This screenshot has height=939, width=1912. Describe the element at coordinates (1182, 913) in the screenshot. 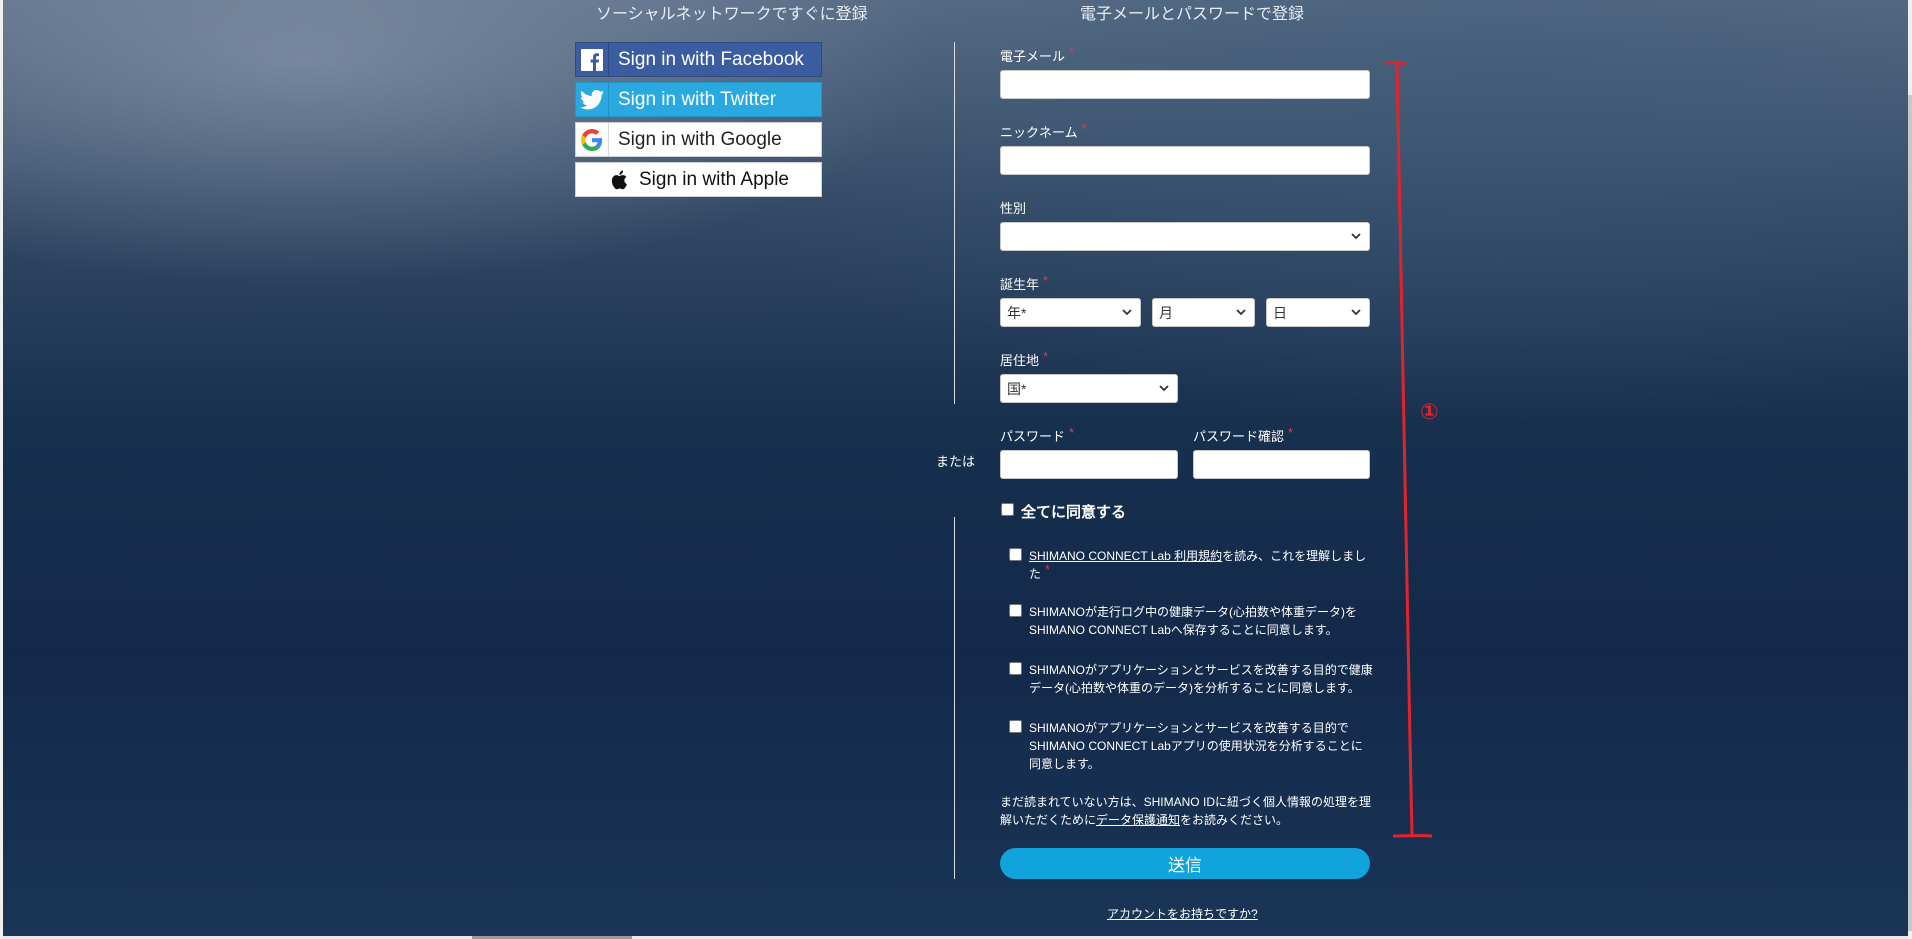

I see `have-account-link: アカウントをお持ちですか?` at that location.